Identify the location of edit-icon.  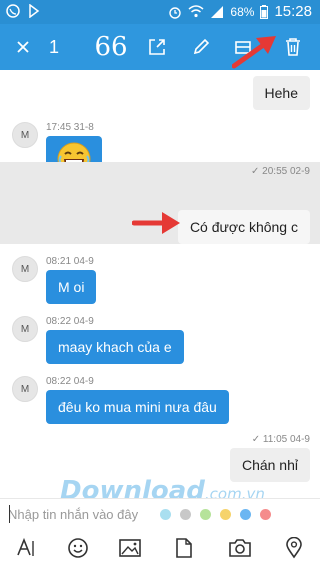
(201, 46).